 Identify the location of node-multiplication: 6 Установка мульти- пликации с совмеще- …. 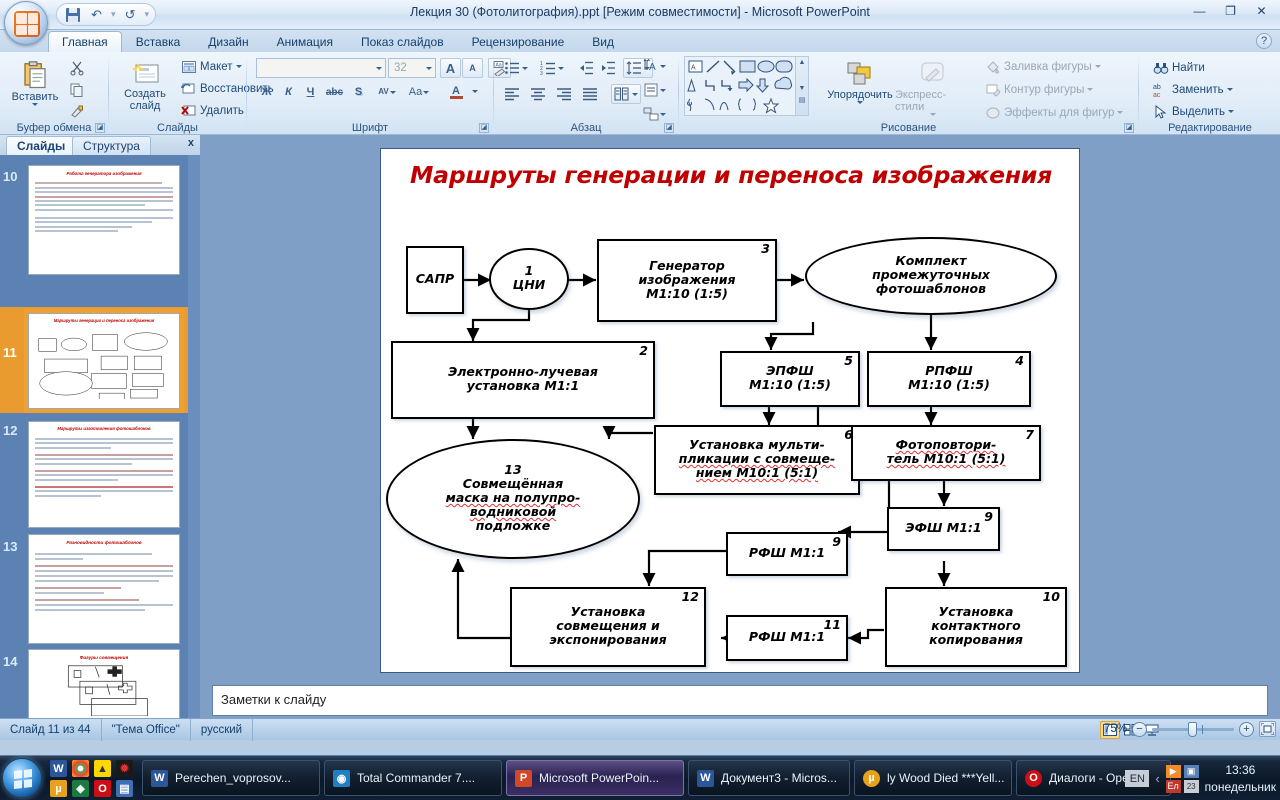
(757, 460).